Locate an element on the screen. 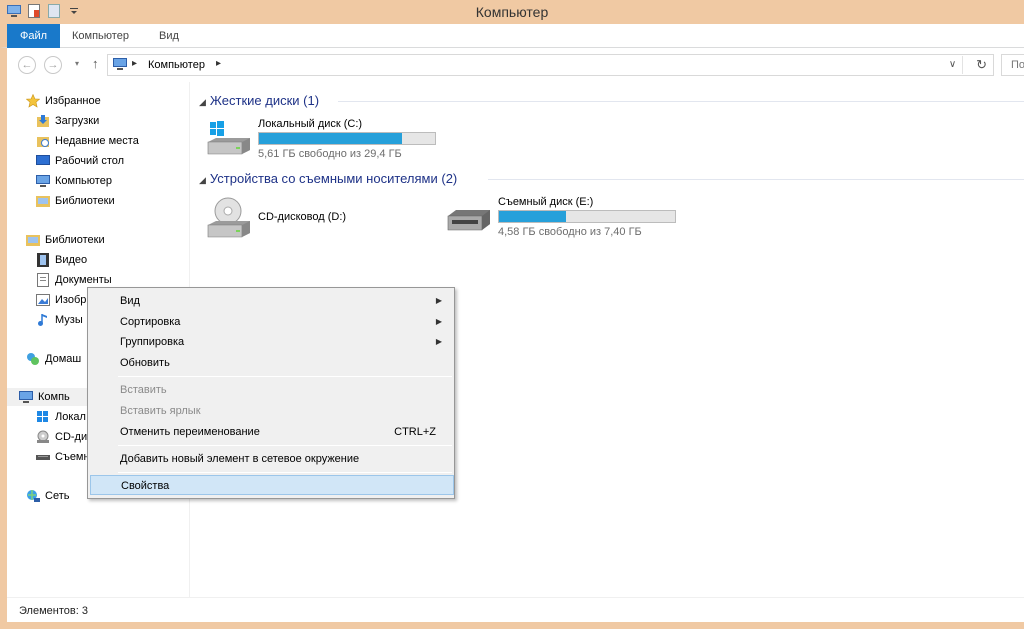  nav-label: Компьютер is located at coordinates (83, 181).